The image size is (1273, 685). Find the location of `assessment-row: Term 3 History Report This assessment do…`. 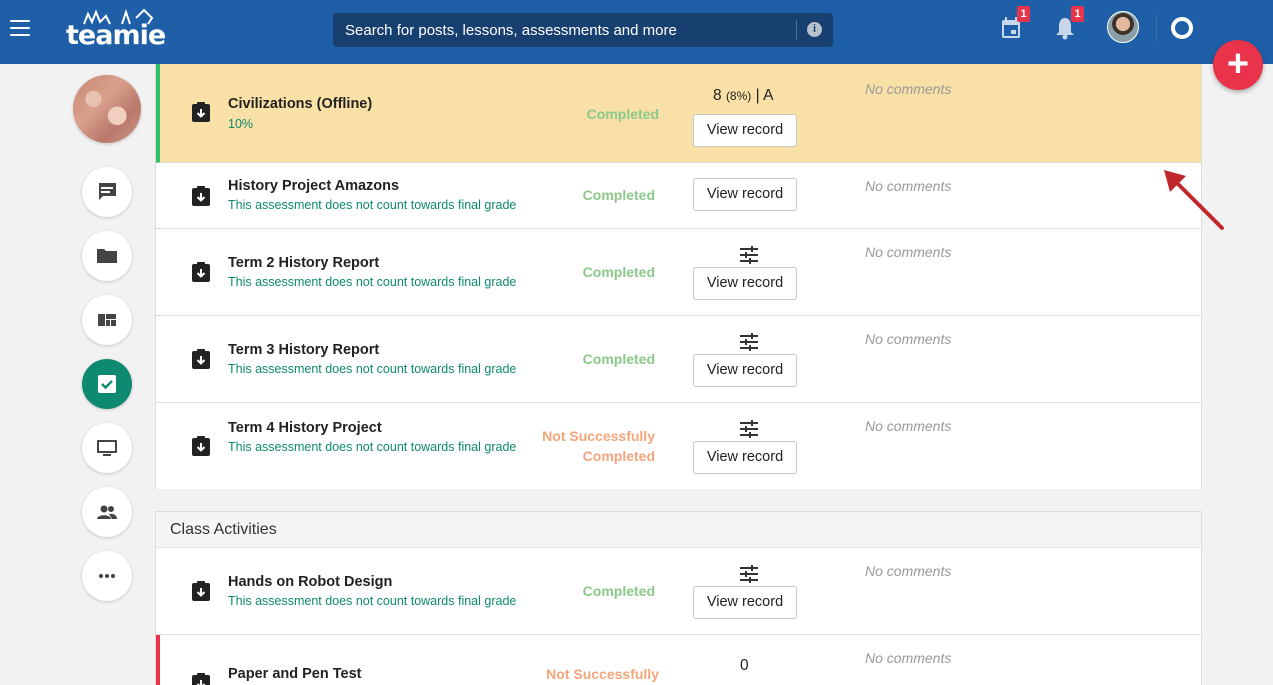

assessment-row: Term 3 History Report This assessment do… is located at coordinates (678, 359).